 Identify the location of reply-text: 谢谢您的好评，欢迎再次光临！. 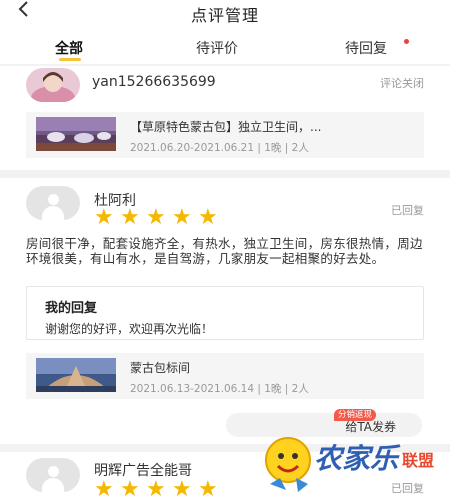
(129, 329).